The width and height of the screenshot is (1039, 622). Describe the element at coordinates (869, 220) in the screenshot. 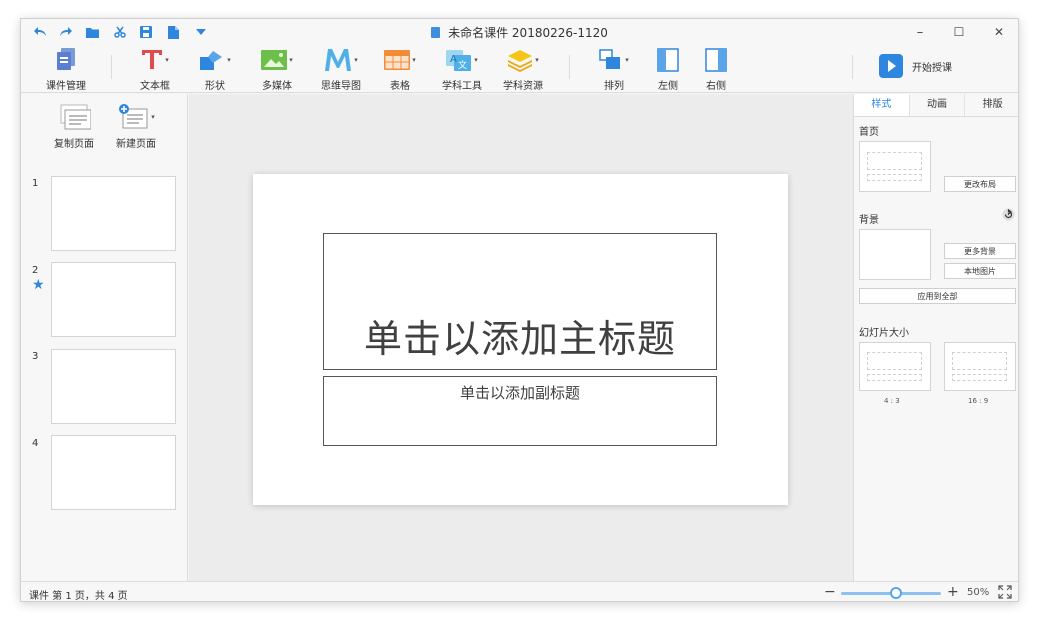

I see `background-label: 背景` at that location.